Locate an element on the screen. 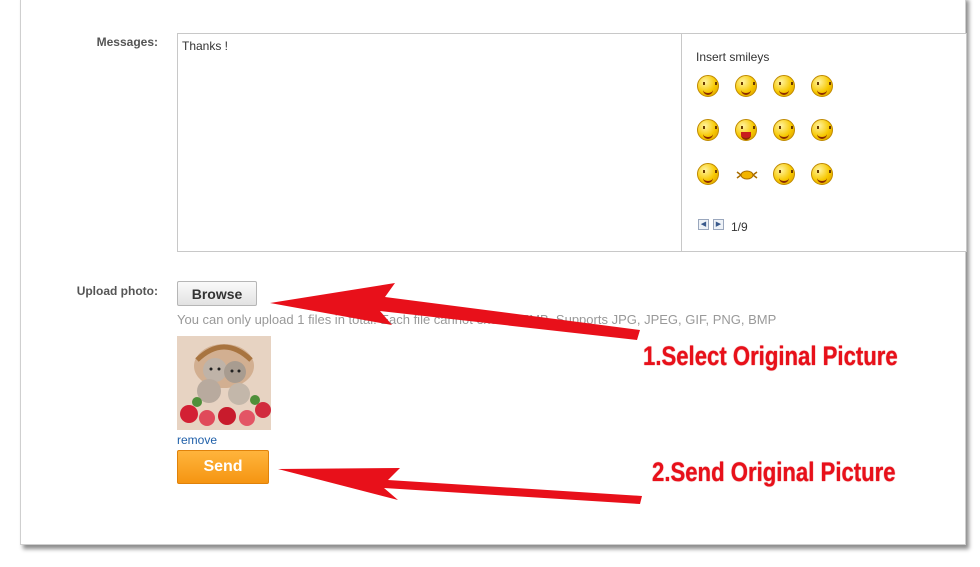 Image resolution: width=980 pixels, height=567 pixels. annotation-step-2: 2.Send Original Picture is located at coordinates (774, 472).